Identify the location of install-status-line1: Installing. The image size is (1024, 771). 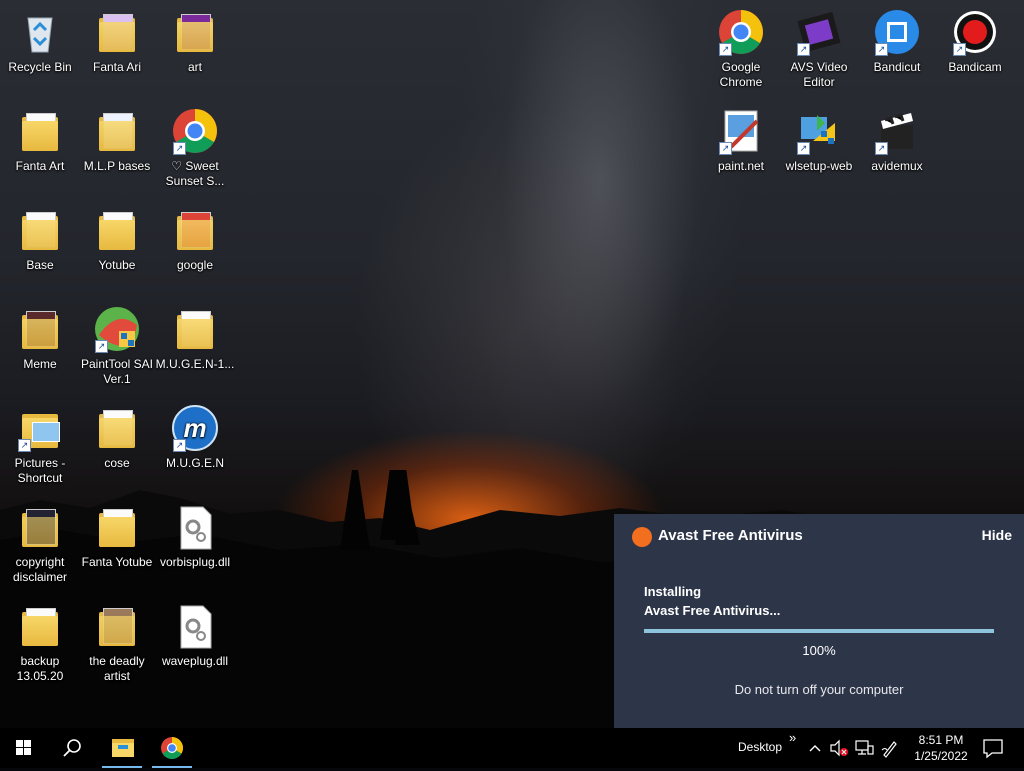
(673, 591).